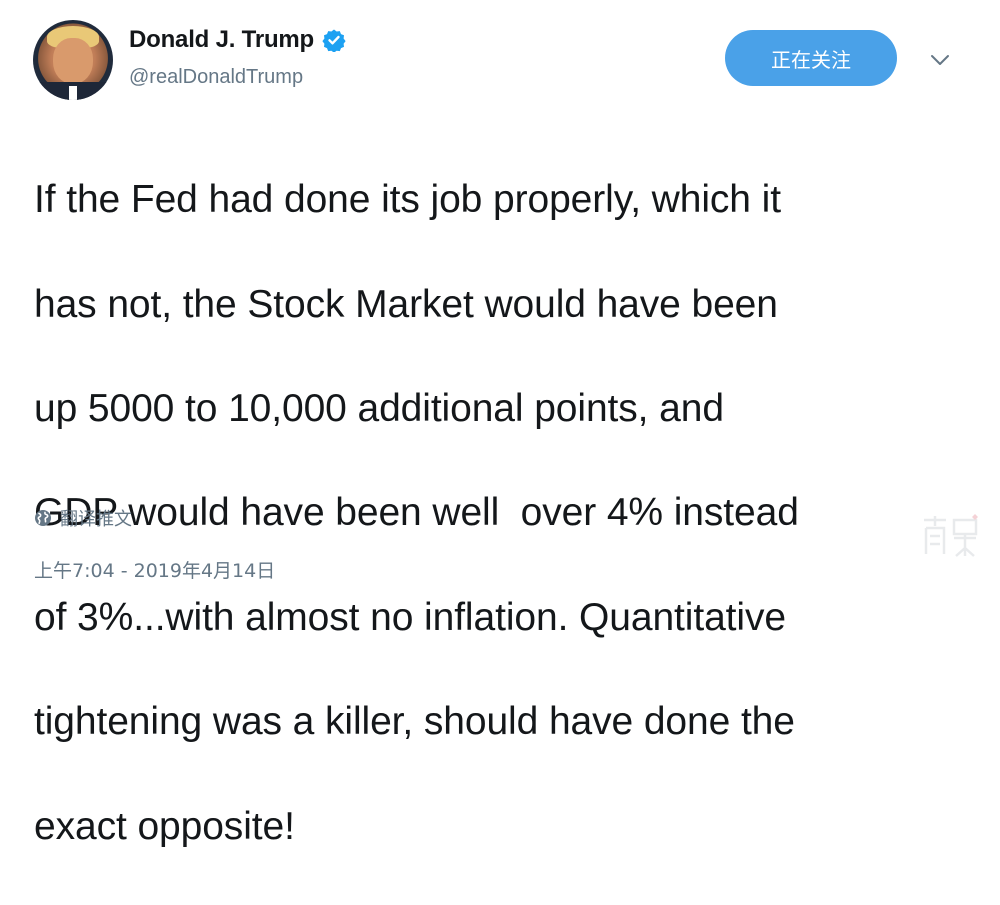  I want to click on translate-tweet-link: 翻译推文, so click(83, 518).